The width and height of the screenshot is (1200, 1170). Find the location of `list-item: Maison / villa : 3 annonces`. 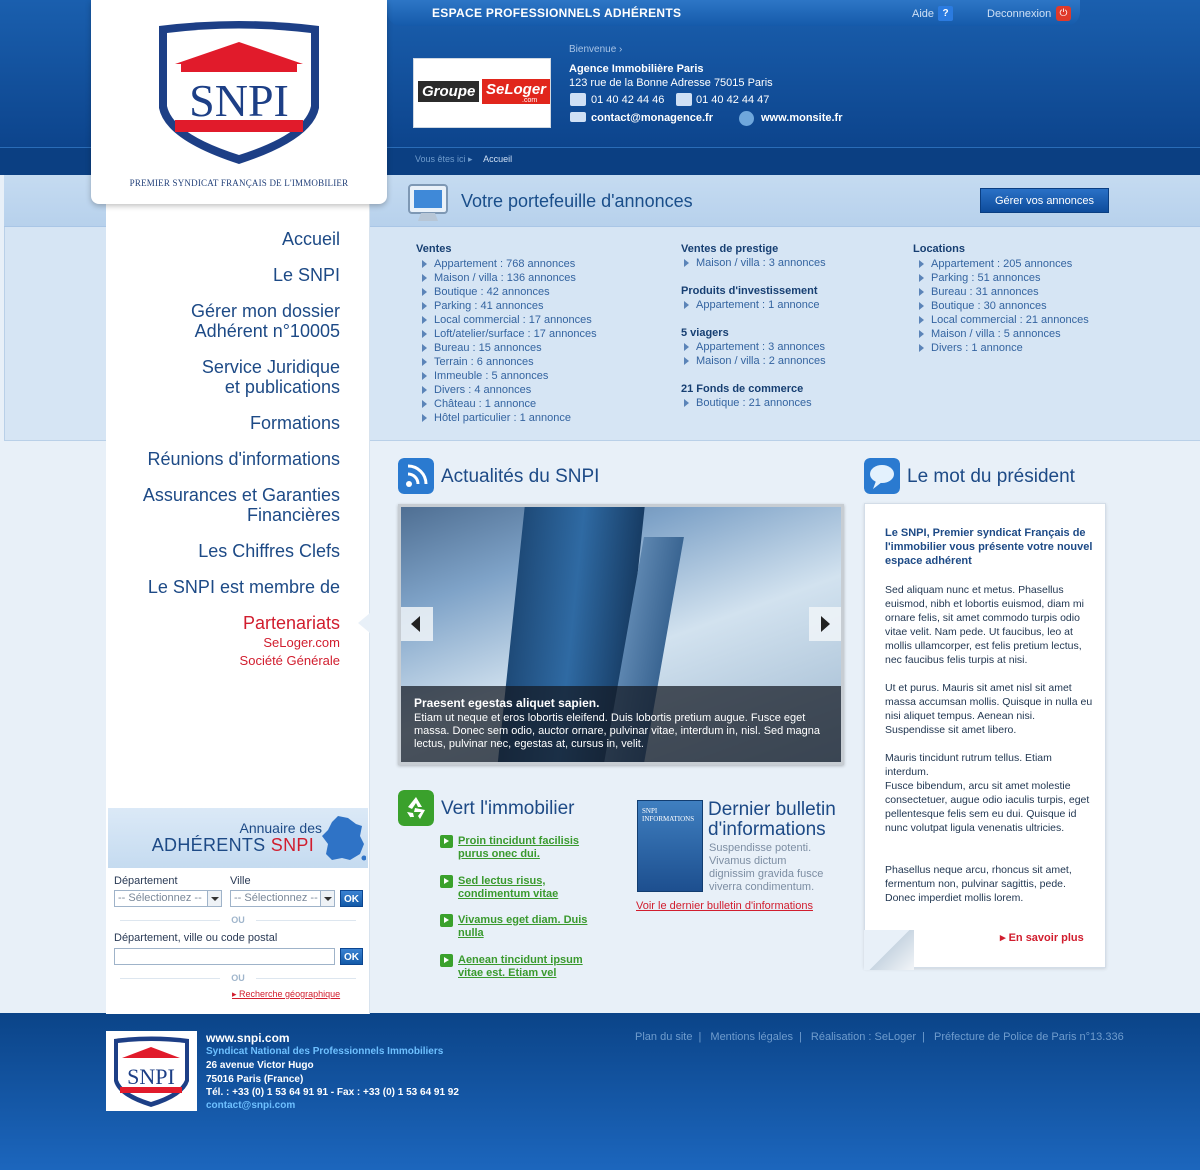

list-item: Maison / villa : 3 annonces is located at coordinates (752, 263).